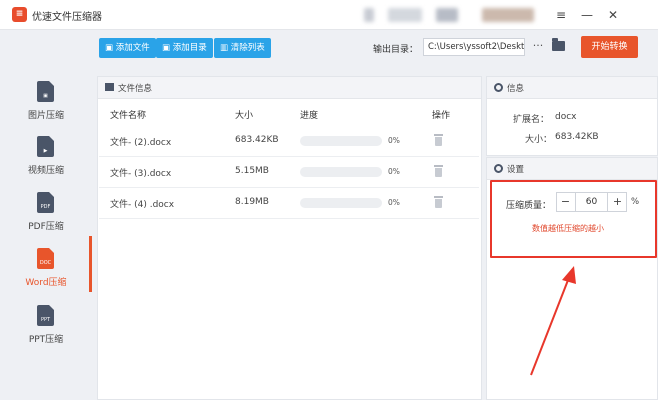 This screenshot has height=400, width=658. I want to click on column-header-size: 大小, so click(244, 116).